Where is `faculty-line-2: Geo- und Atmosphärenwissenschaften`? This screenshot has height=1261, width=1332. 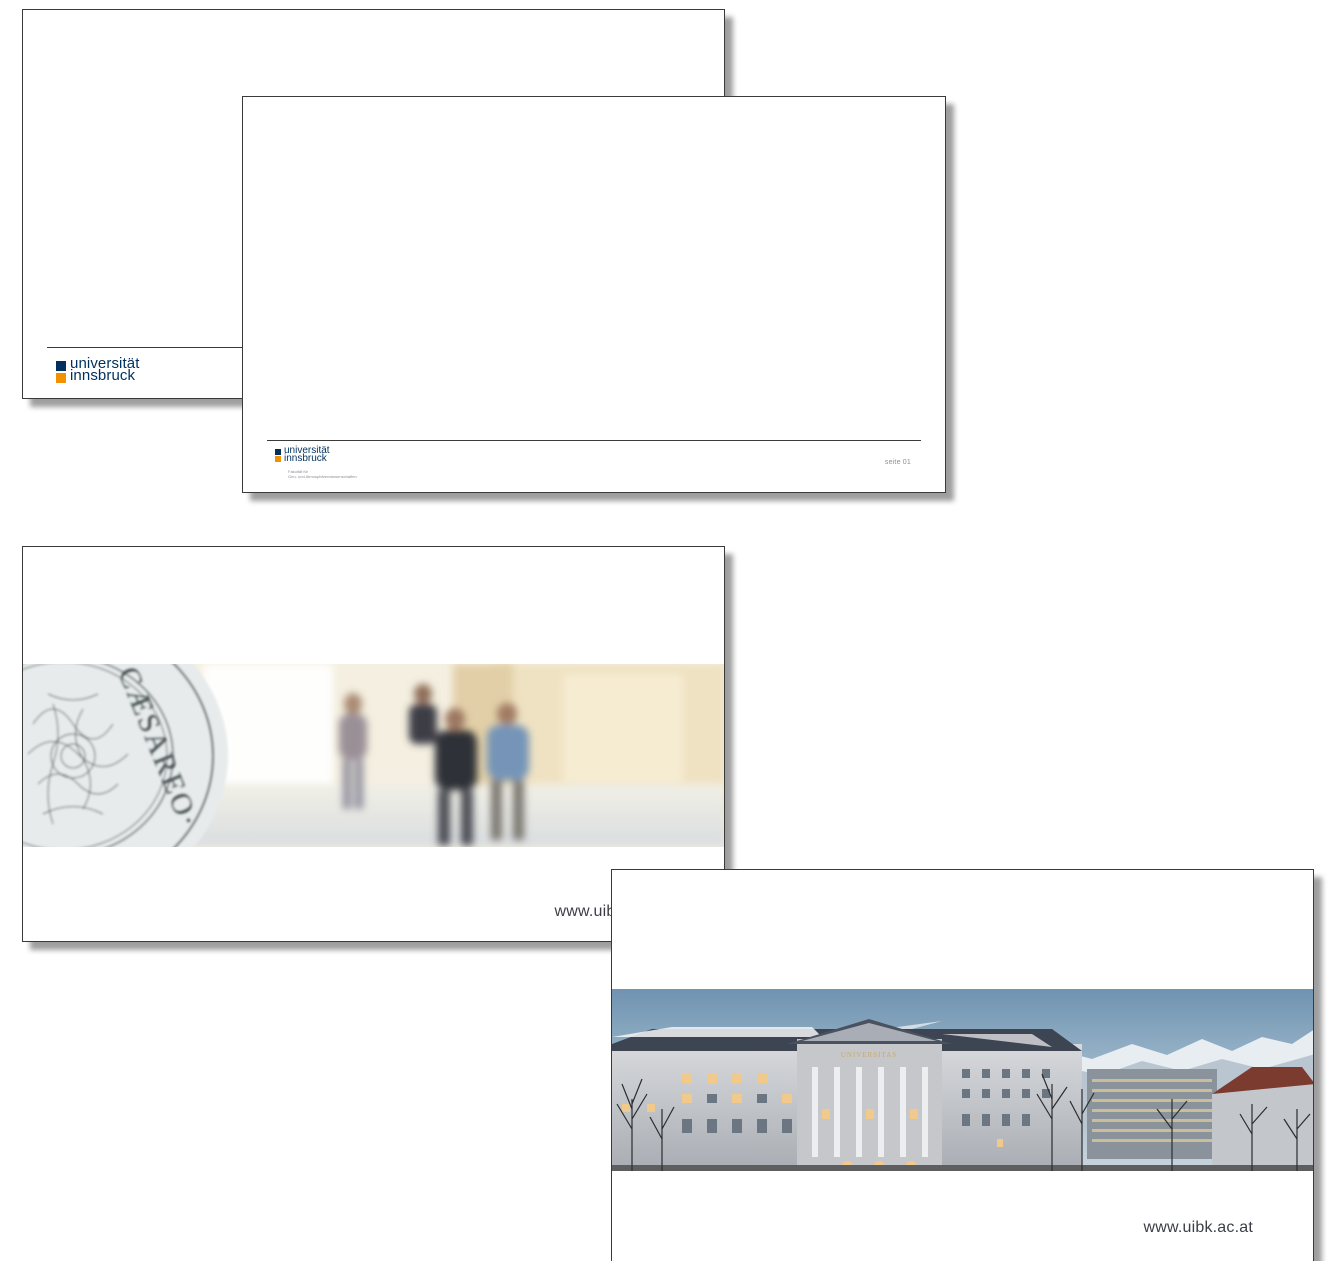 faculty-line-2: Geo- und Atmosphärenwissenschaften is located at coordinates (322, 476).